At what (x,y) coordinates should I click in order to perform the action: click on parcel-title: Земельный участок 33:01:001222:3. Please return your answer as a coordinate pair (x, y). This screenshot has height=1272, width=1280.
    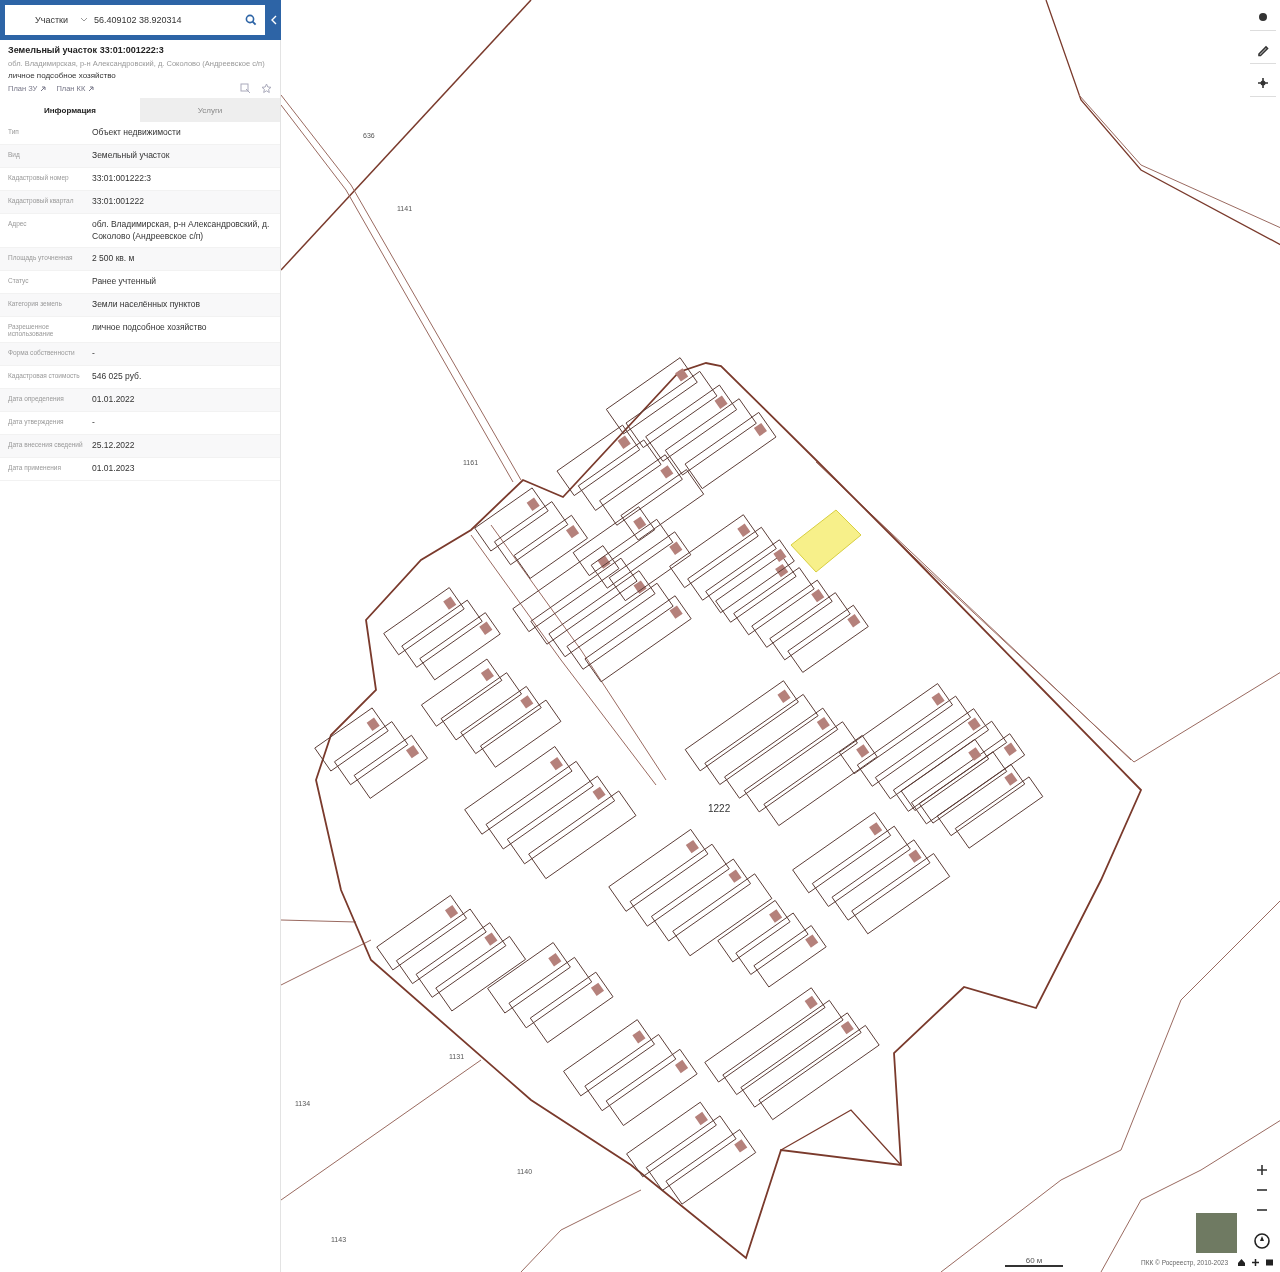
    Looking at the image, I should click on (86, 50).